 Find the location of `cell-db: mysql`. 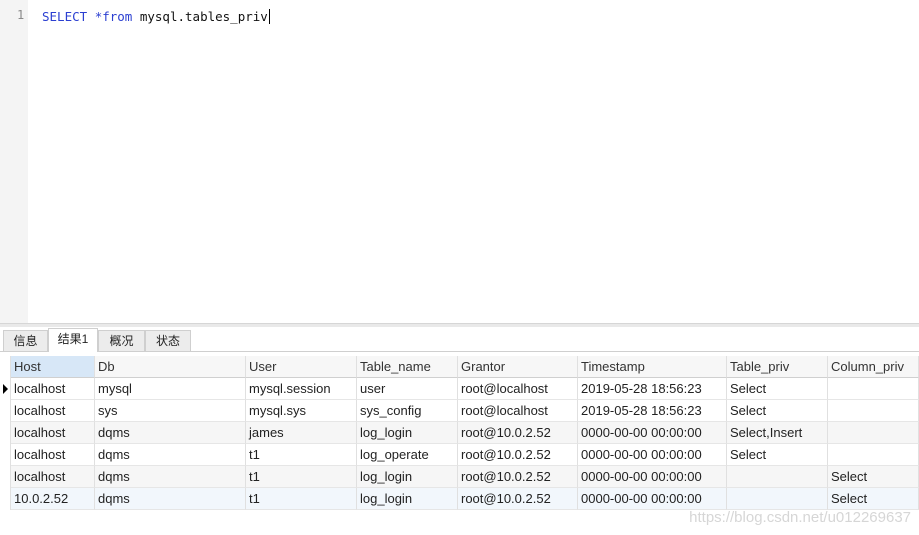

cell-db: mysql is located at coordinates (170, 389).